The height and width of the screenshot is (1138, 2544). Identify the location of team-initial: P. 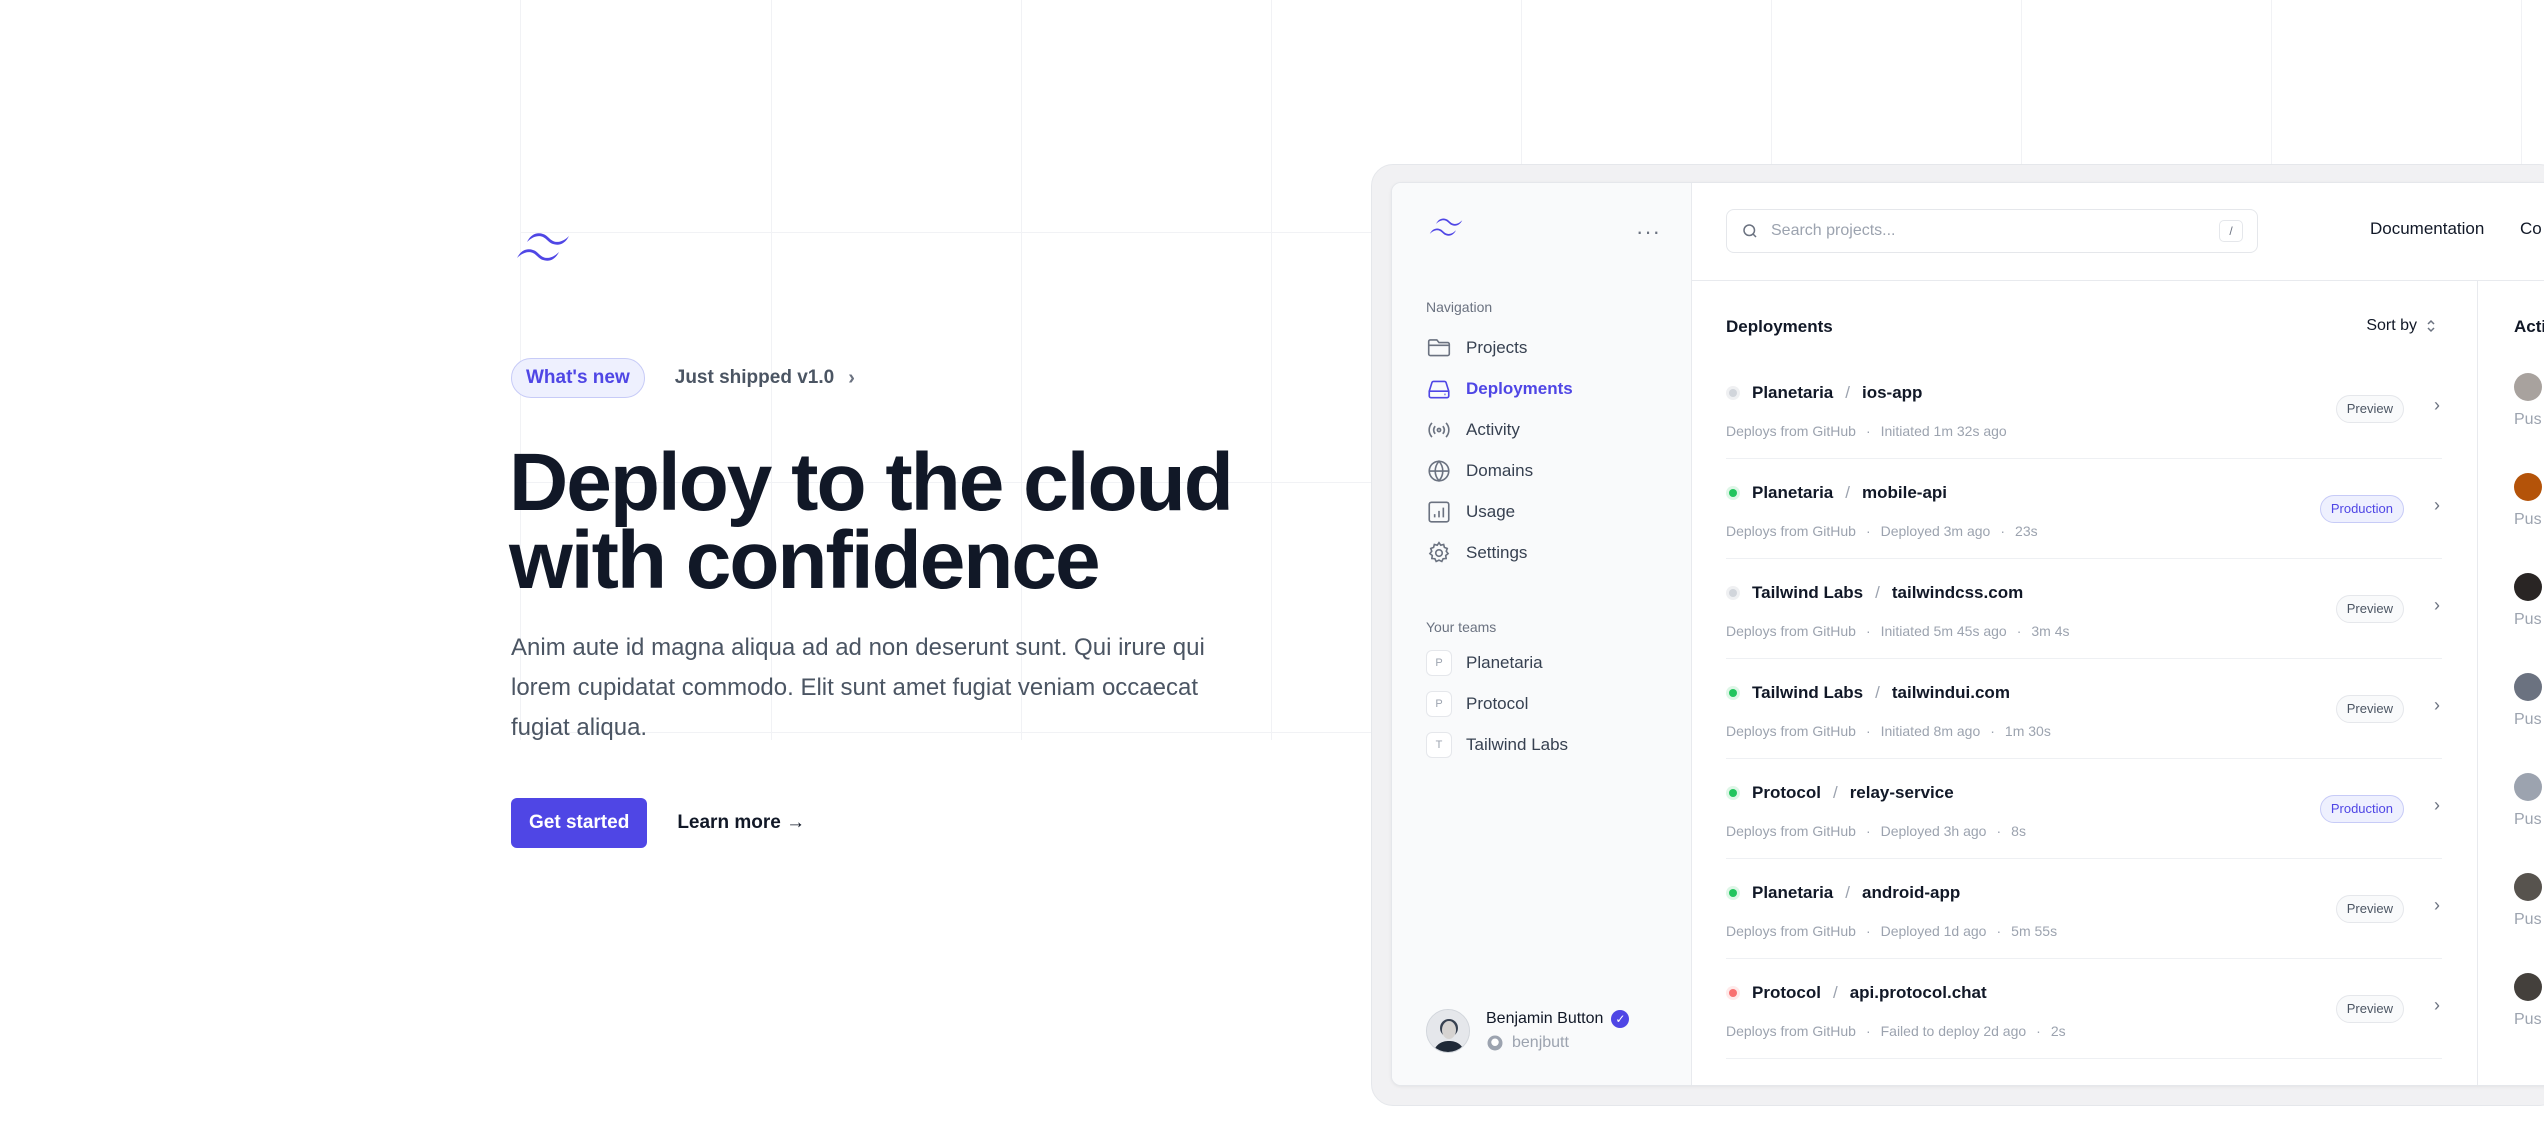
(1439, 663).